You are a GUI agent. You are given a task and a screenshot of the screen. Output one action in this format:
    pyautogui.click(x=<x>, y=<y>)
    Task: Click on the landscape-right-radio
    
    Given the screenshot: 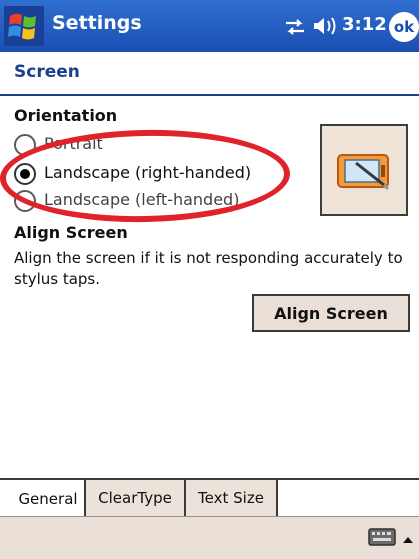 What is the action you would take?
    pyautogui.click(x=25, y=174)
    